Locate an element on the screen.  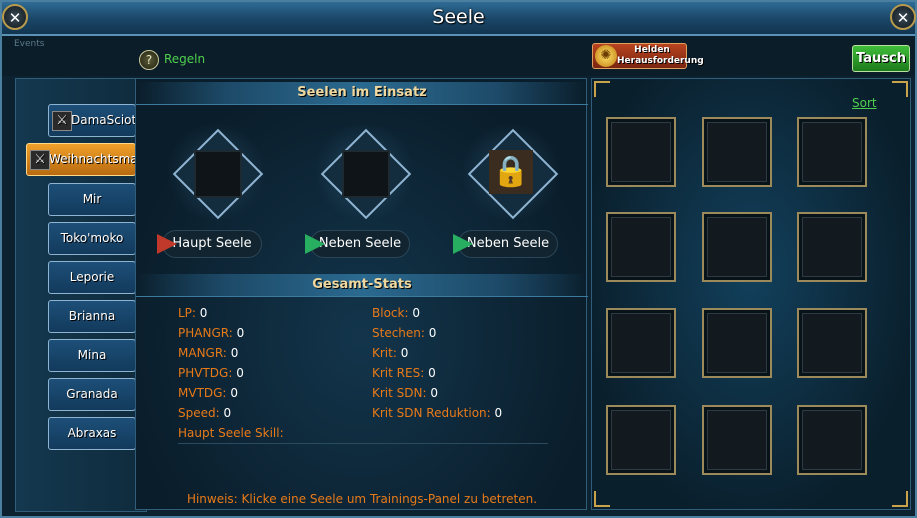
main-soul-label: Haupt Seele is located at coordinates (209, 244).